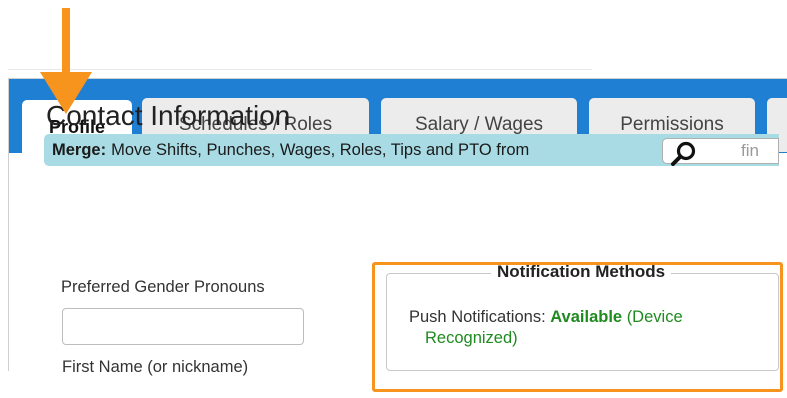 This screenshot has width=787, height=398. Describe the element at coordinates (79, 149) in the screenshot. I see `merge-label: Merge:` at that location.